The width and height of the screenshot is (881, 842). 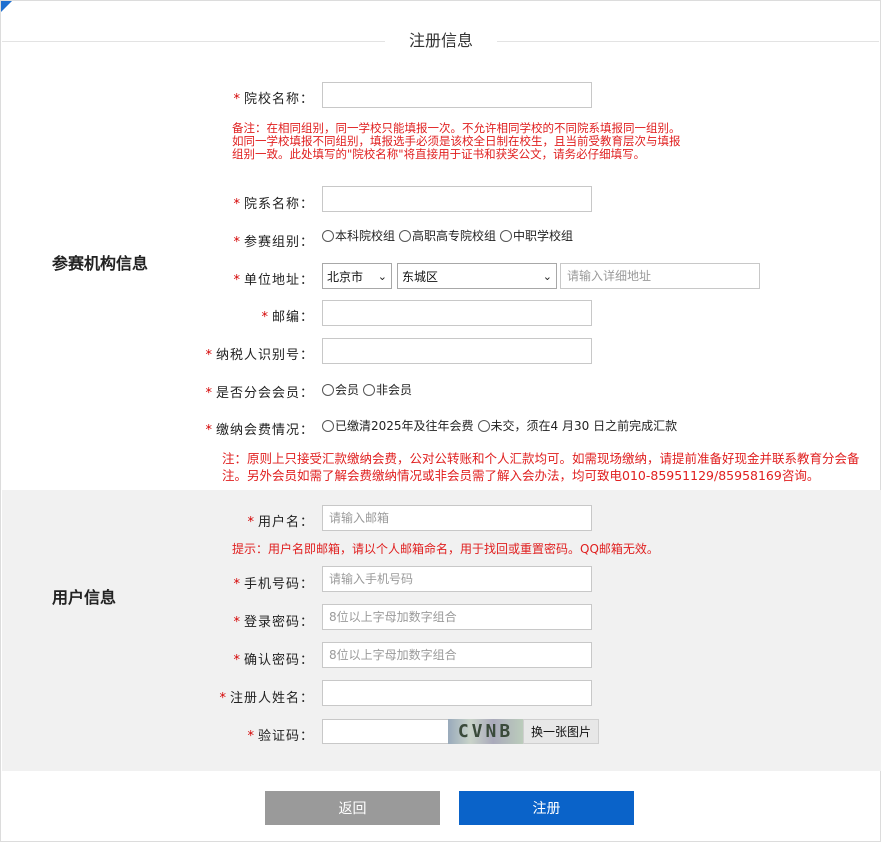 I want to click on captcha-input, so click(x=385, y=731).